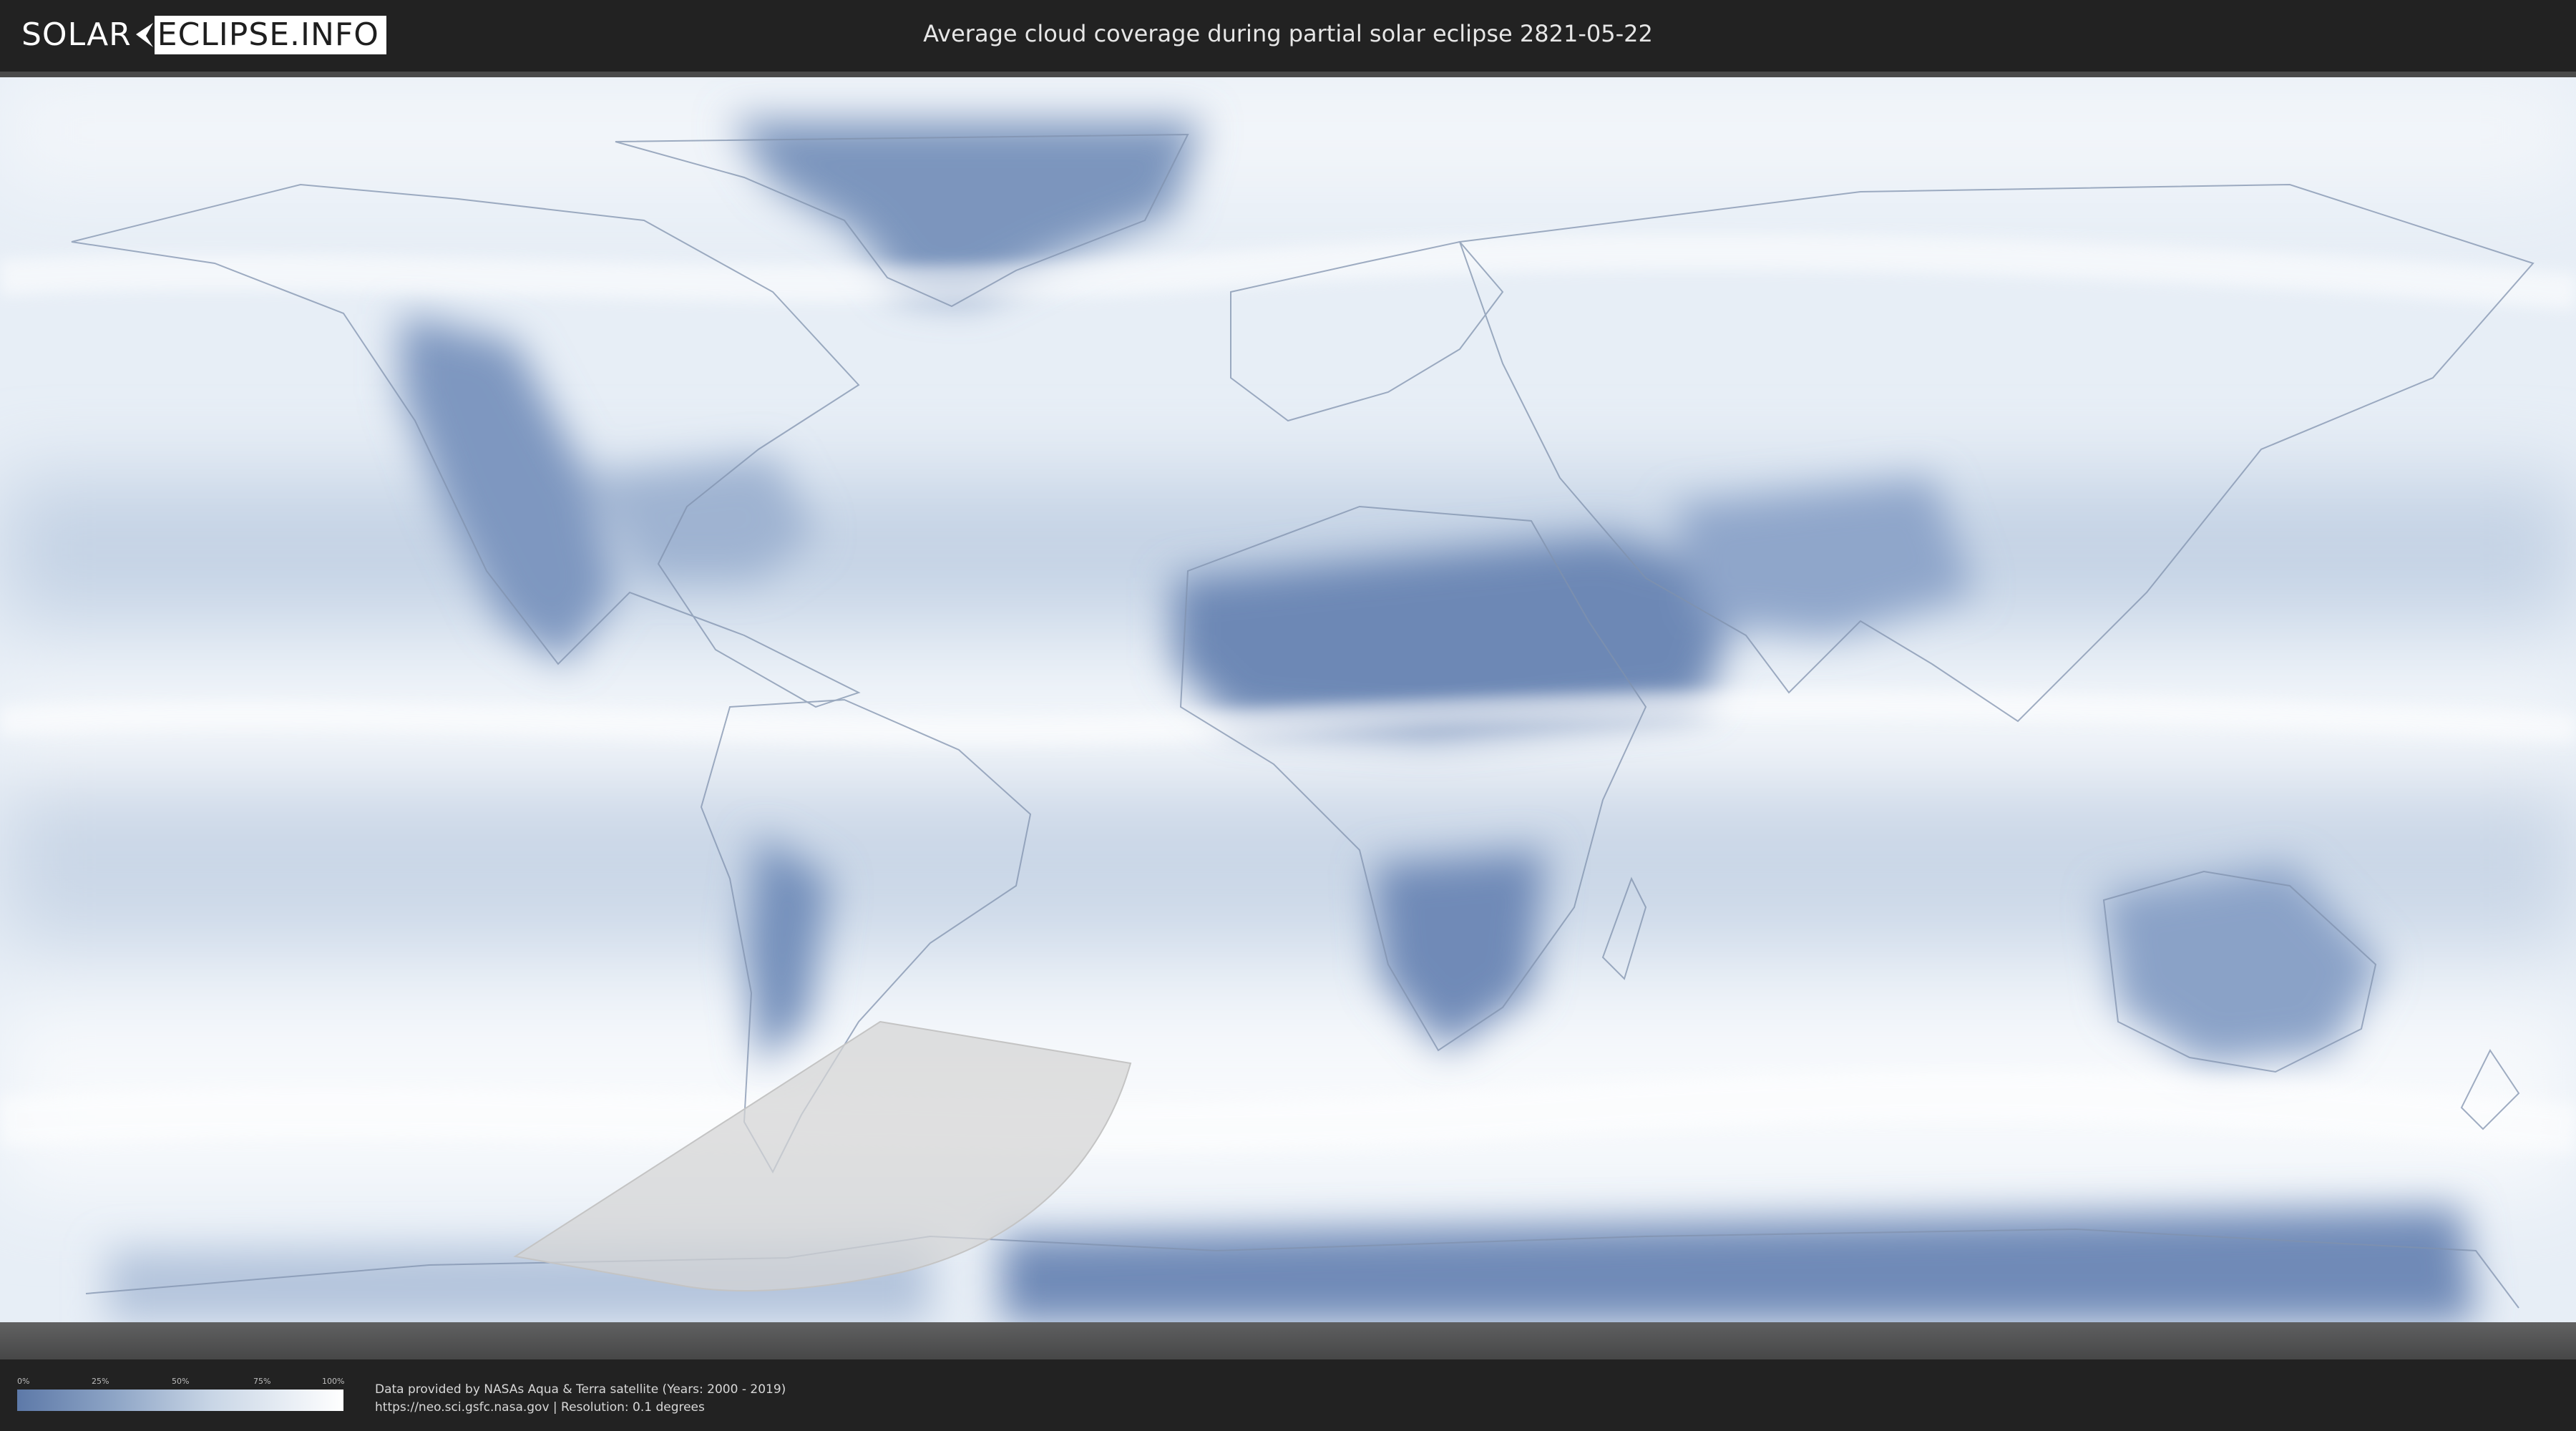 The image size is (2576, 1431). Describe the element at coordinates (1288, 1344) in the screenshot. I see `polar-night-band` at that location.